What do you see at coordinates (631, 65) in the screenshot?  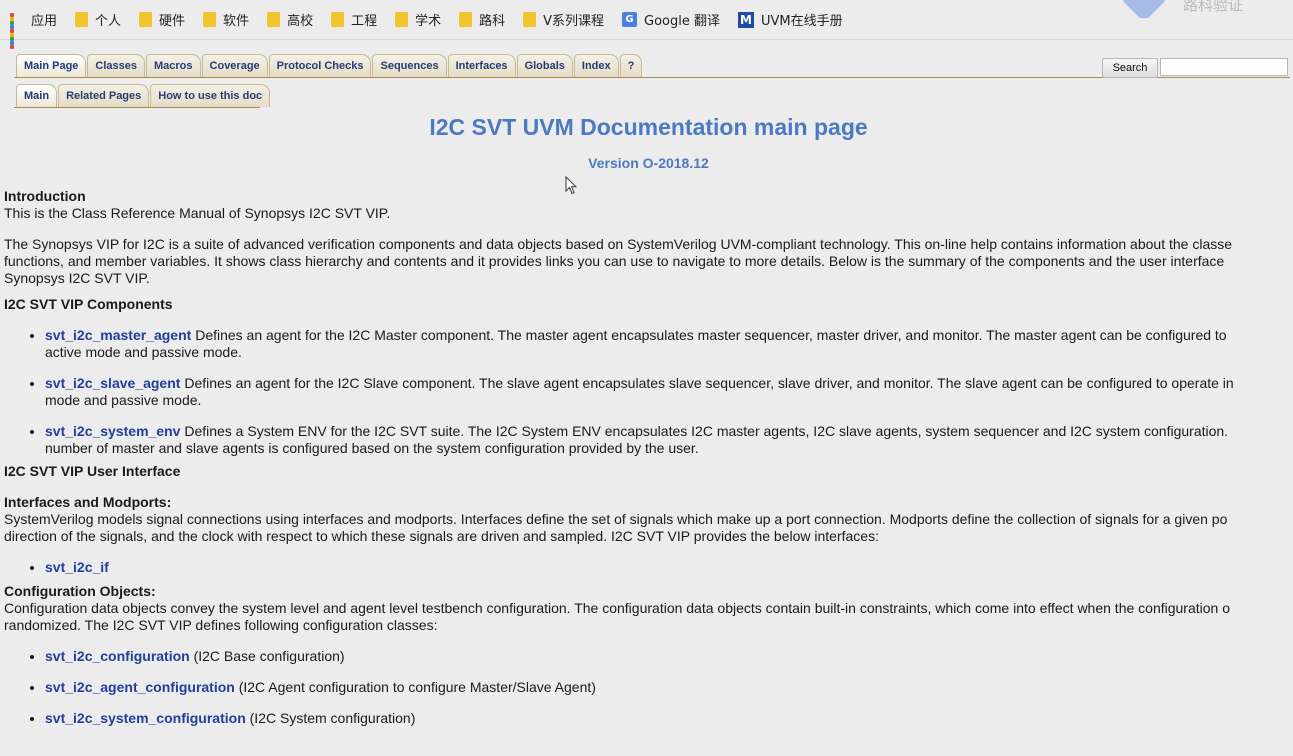 I see `tab-help: ?` at bounding box center [631, 65].